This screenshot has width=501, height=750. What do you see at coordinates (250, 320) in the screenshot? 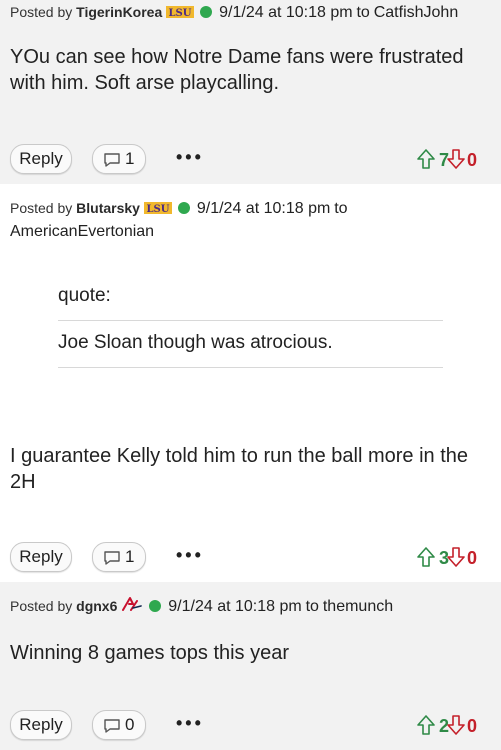
I see `quote-divider-top` at bounding box center [250, 320].